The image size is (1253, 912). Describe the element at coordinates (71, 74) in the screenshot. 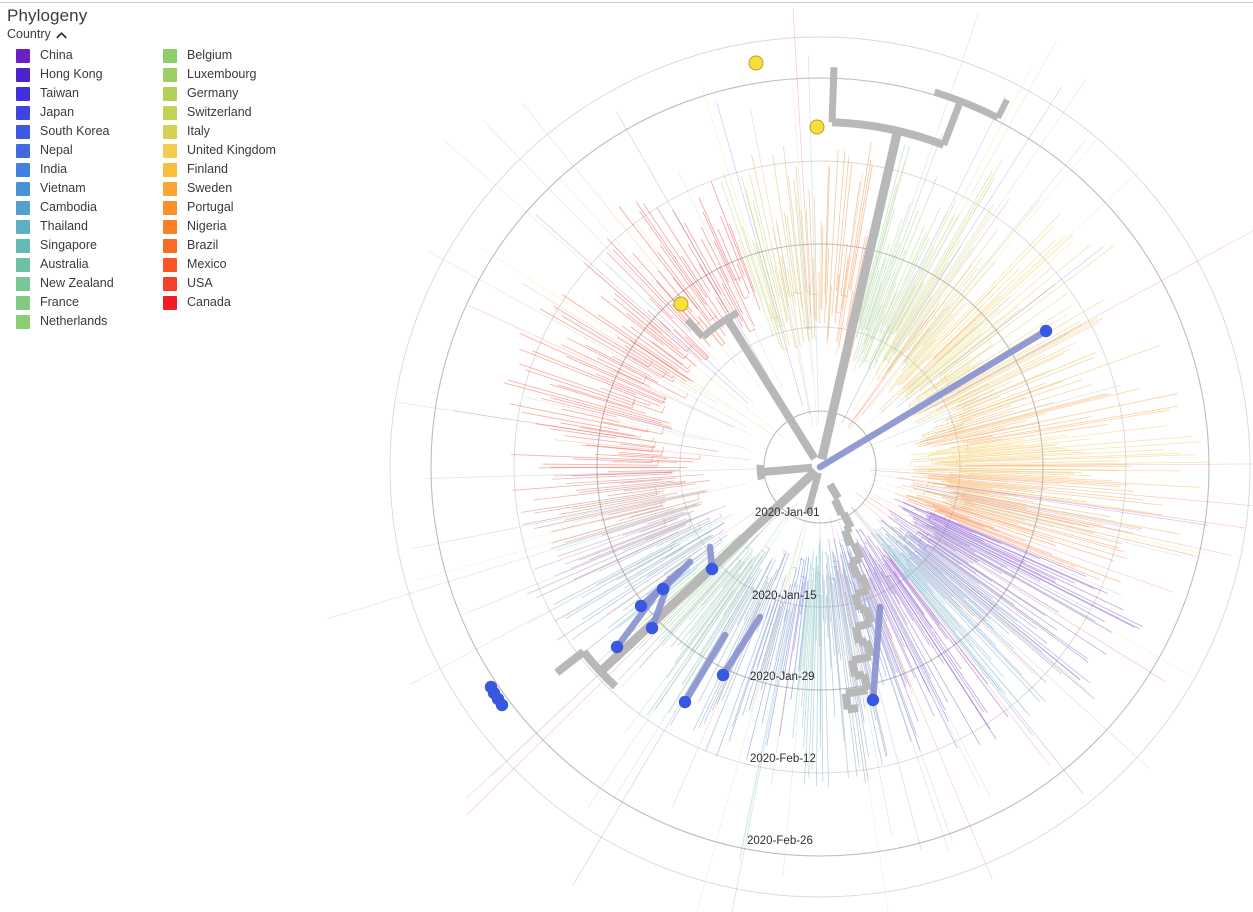

I see `legend-item-label: Hong Kong` at that location.